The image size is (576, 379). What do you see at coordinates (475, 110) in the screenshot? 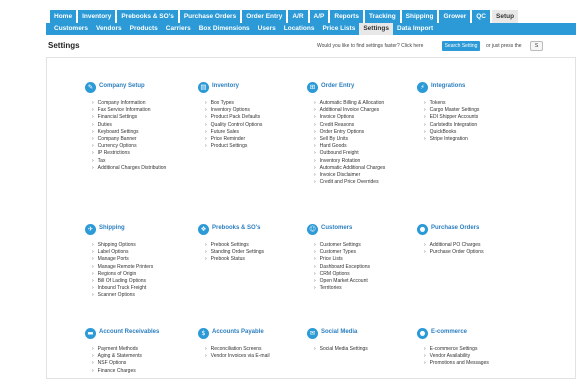
I see `setting-link: Cargo Master Settings` at bounding box center [475, 110].